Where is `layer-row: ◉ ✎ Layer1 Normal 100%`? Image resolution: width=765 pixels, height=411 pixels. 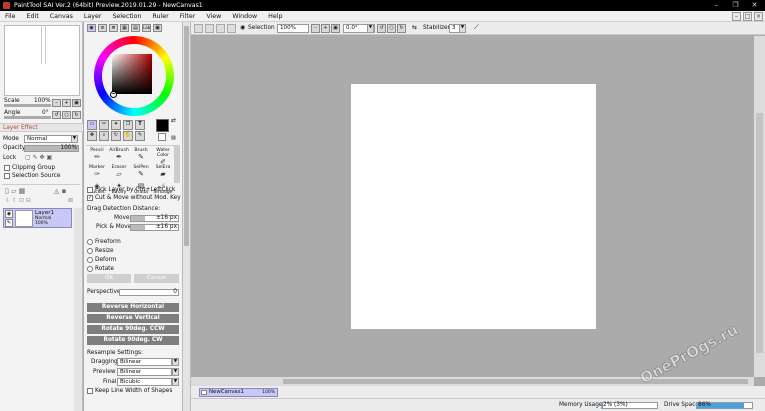 layer-row: ◉ ✎ Layer1 Normal 100% is located at coordinates (37, 218).